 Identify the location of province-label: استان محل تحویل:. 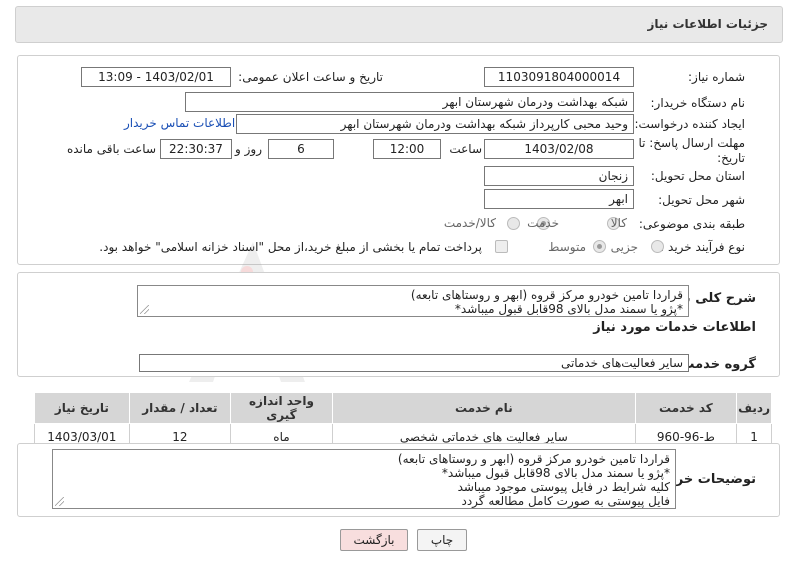
(697, 176).